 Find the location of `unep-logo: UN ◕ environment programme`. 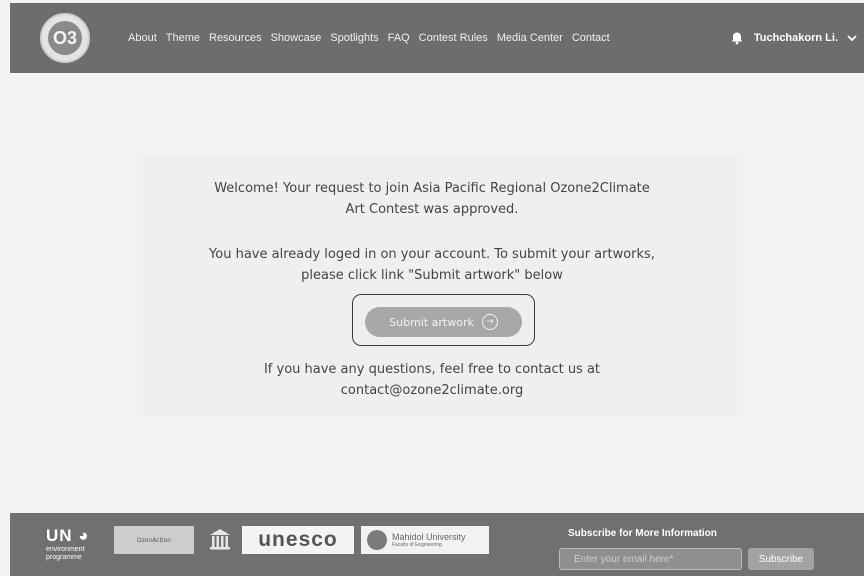

unep-logo: UN ◕ environment programme is located at coordinates (68, 544).